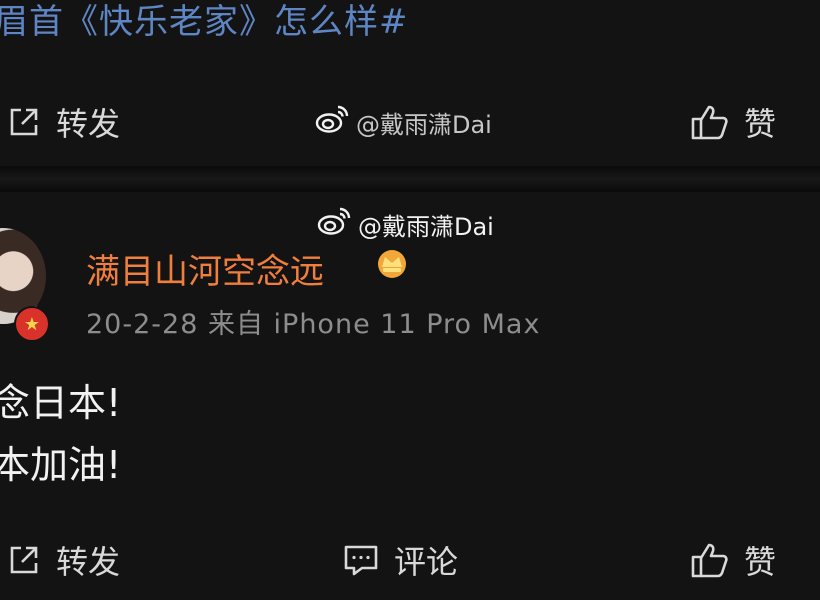  I want to click on comment-label: 评论, so click(426, 562).